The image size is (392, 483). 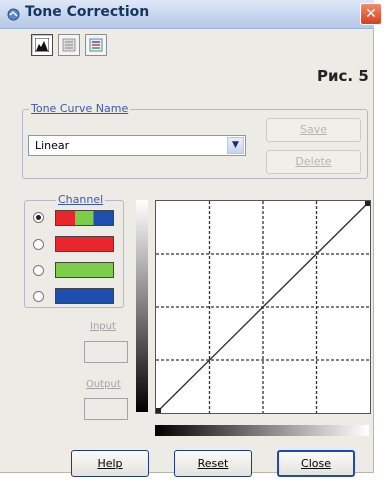 I want to click on document-icon, so click(x=69, y=45).